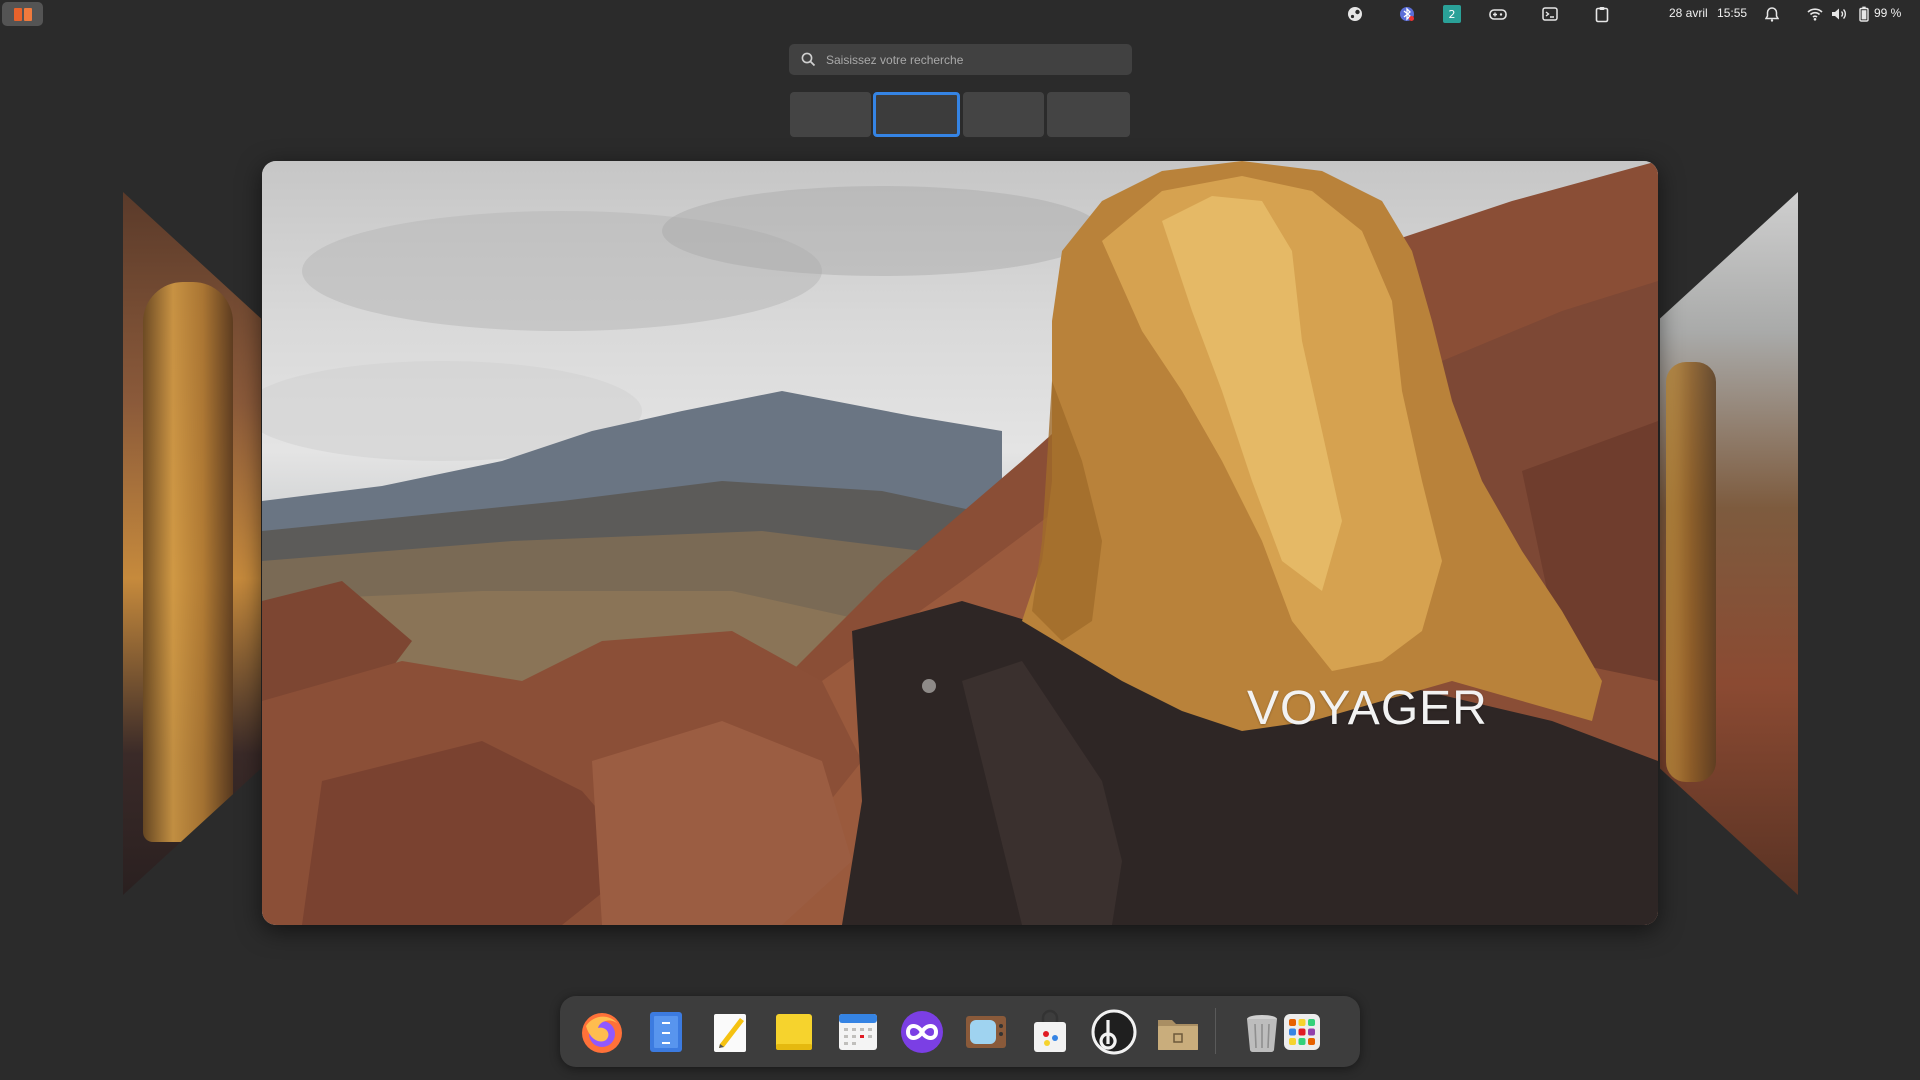 The width and height of the screenshot is (1920, 1080). What do you see at coordinates (192, 543) in the screenshot?
I see `workspace-preview-left` at bounding box center [192, 543].